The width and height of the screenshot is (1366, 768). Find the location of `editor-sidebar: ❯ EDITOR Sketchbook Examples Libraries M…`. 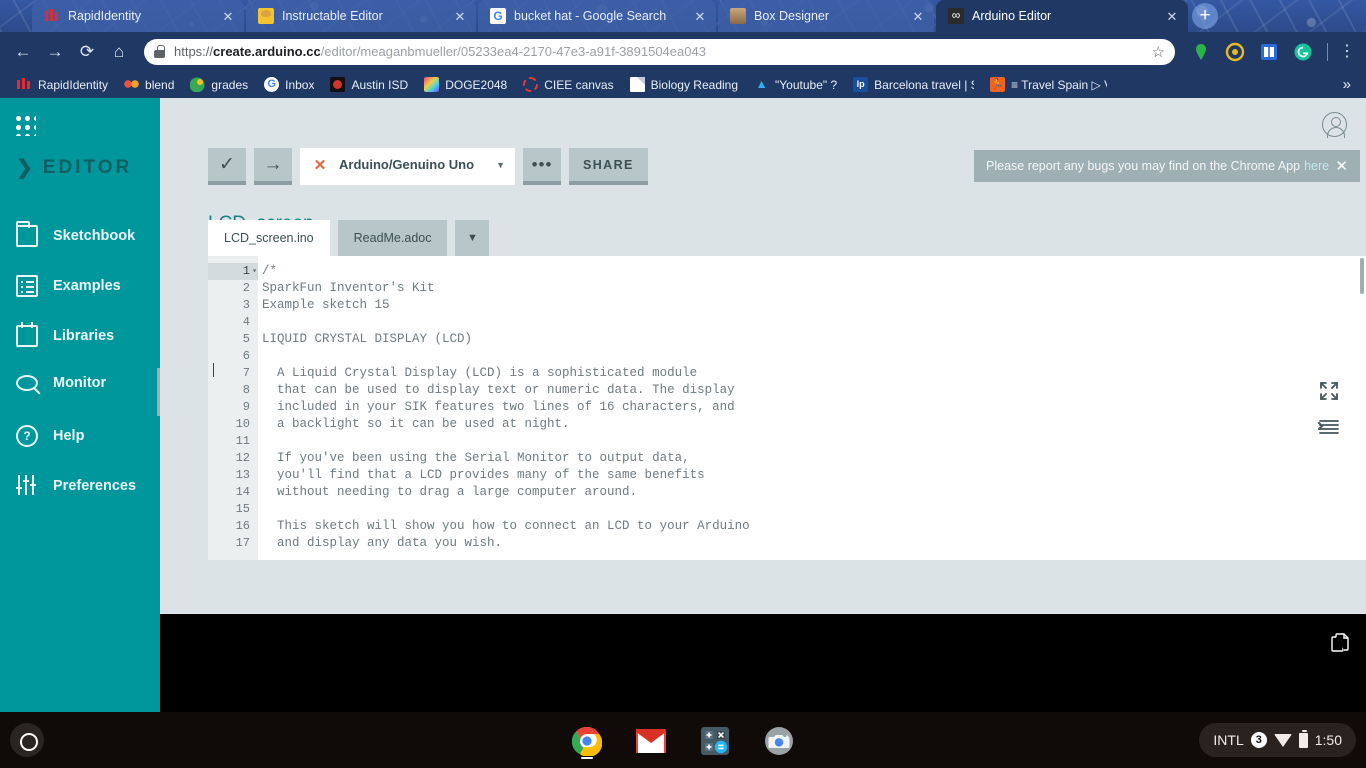

editor-sidebar: ❯ EDITOR Sketchbook Examples Libraries M… is located at coordinates (80, 405).